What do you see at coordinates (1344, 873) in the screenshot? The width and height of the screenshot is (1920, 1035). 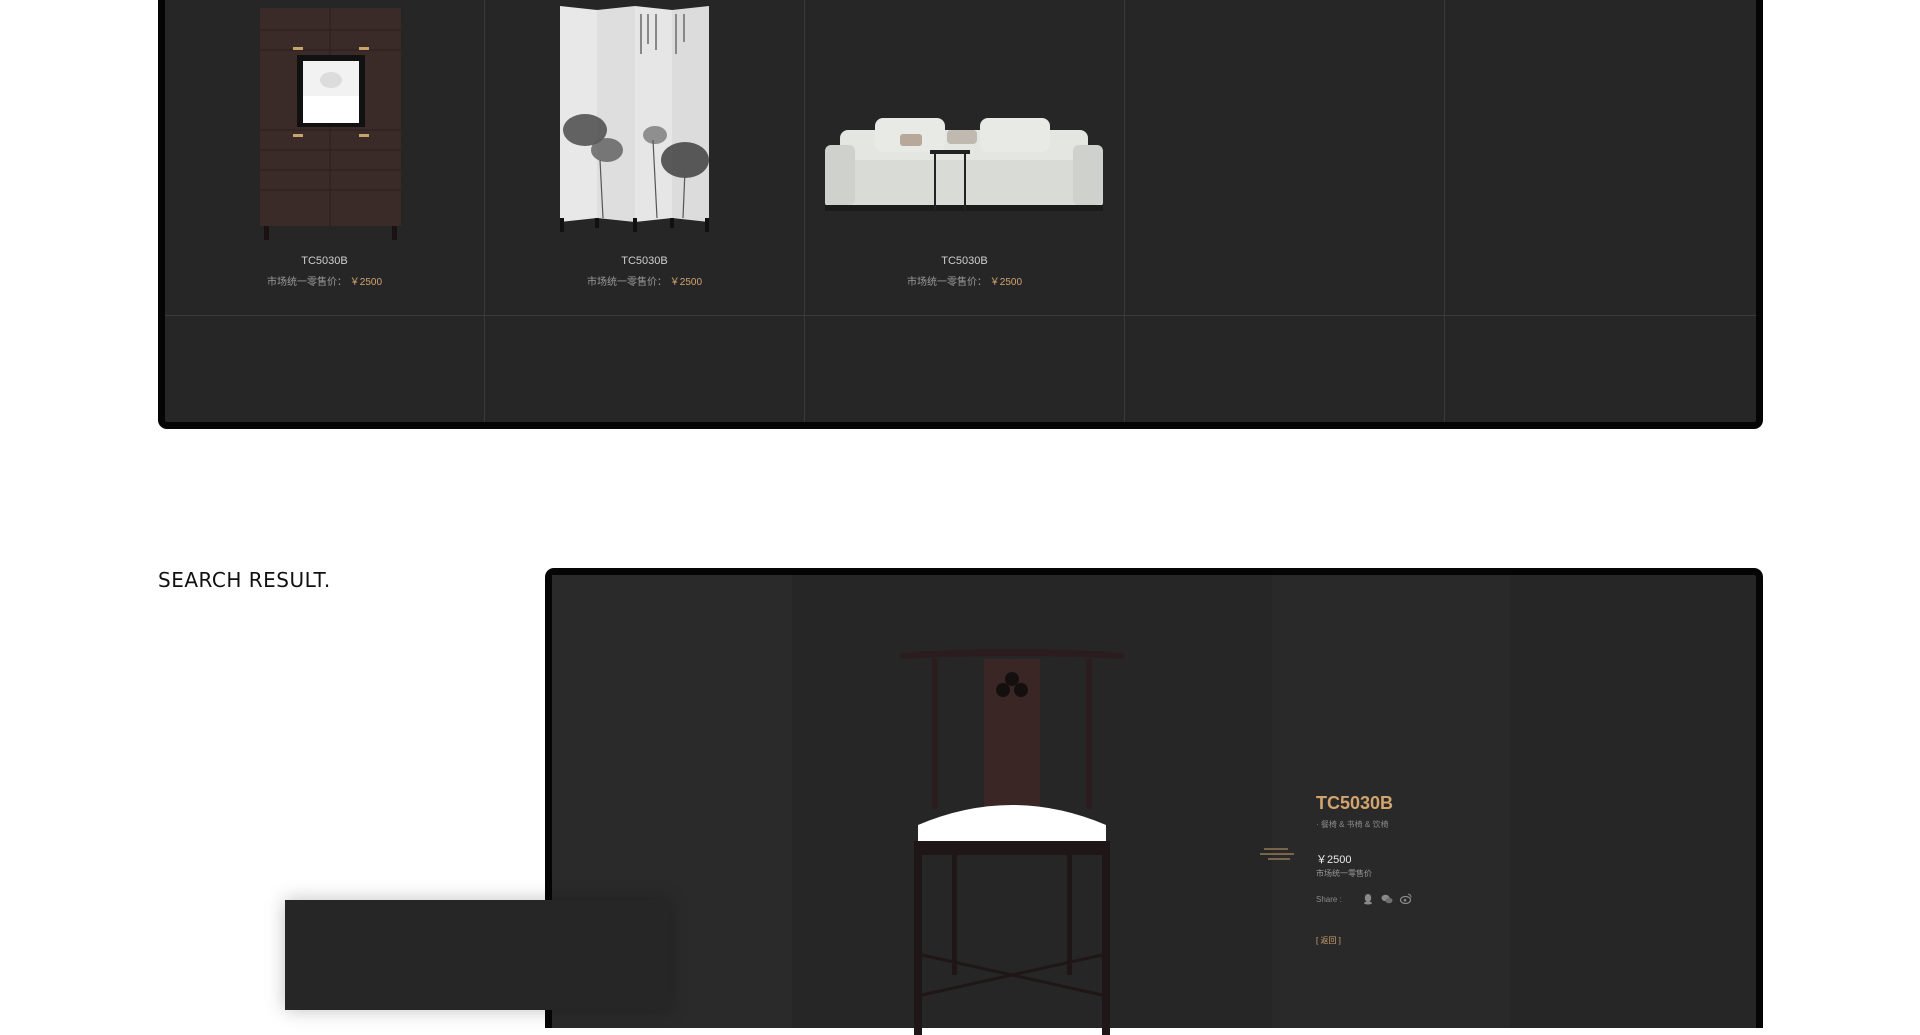 I see `product-price-label: 市场统一零售价` at bounding box center [1344, 873].